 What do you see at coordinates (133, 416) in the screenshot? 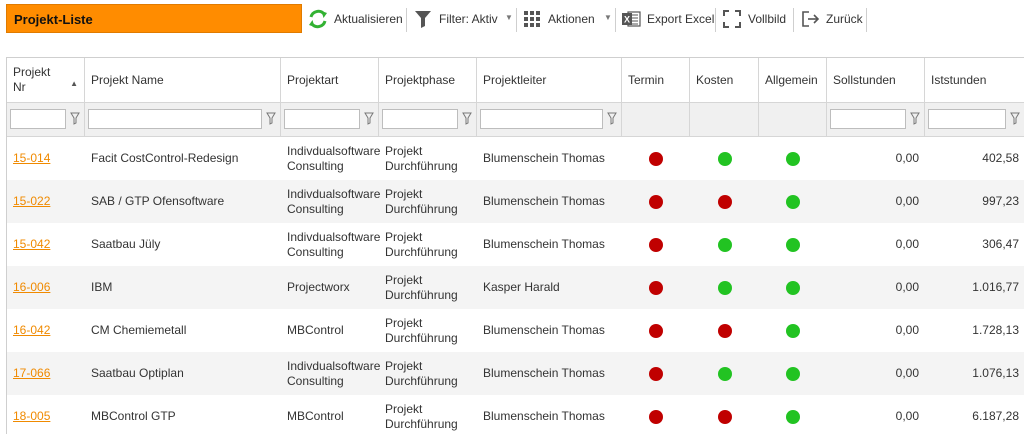
I see `projekt-name: MBControl GTP` at bounding box center [133, 416].